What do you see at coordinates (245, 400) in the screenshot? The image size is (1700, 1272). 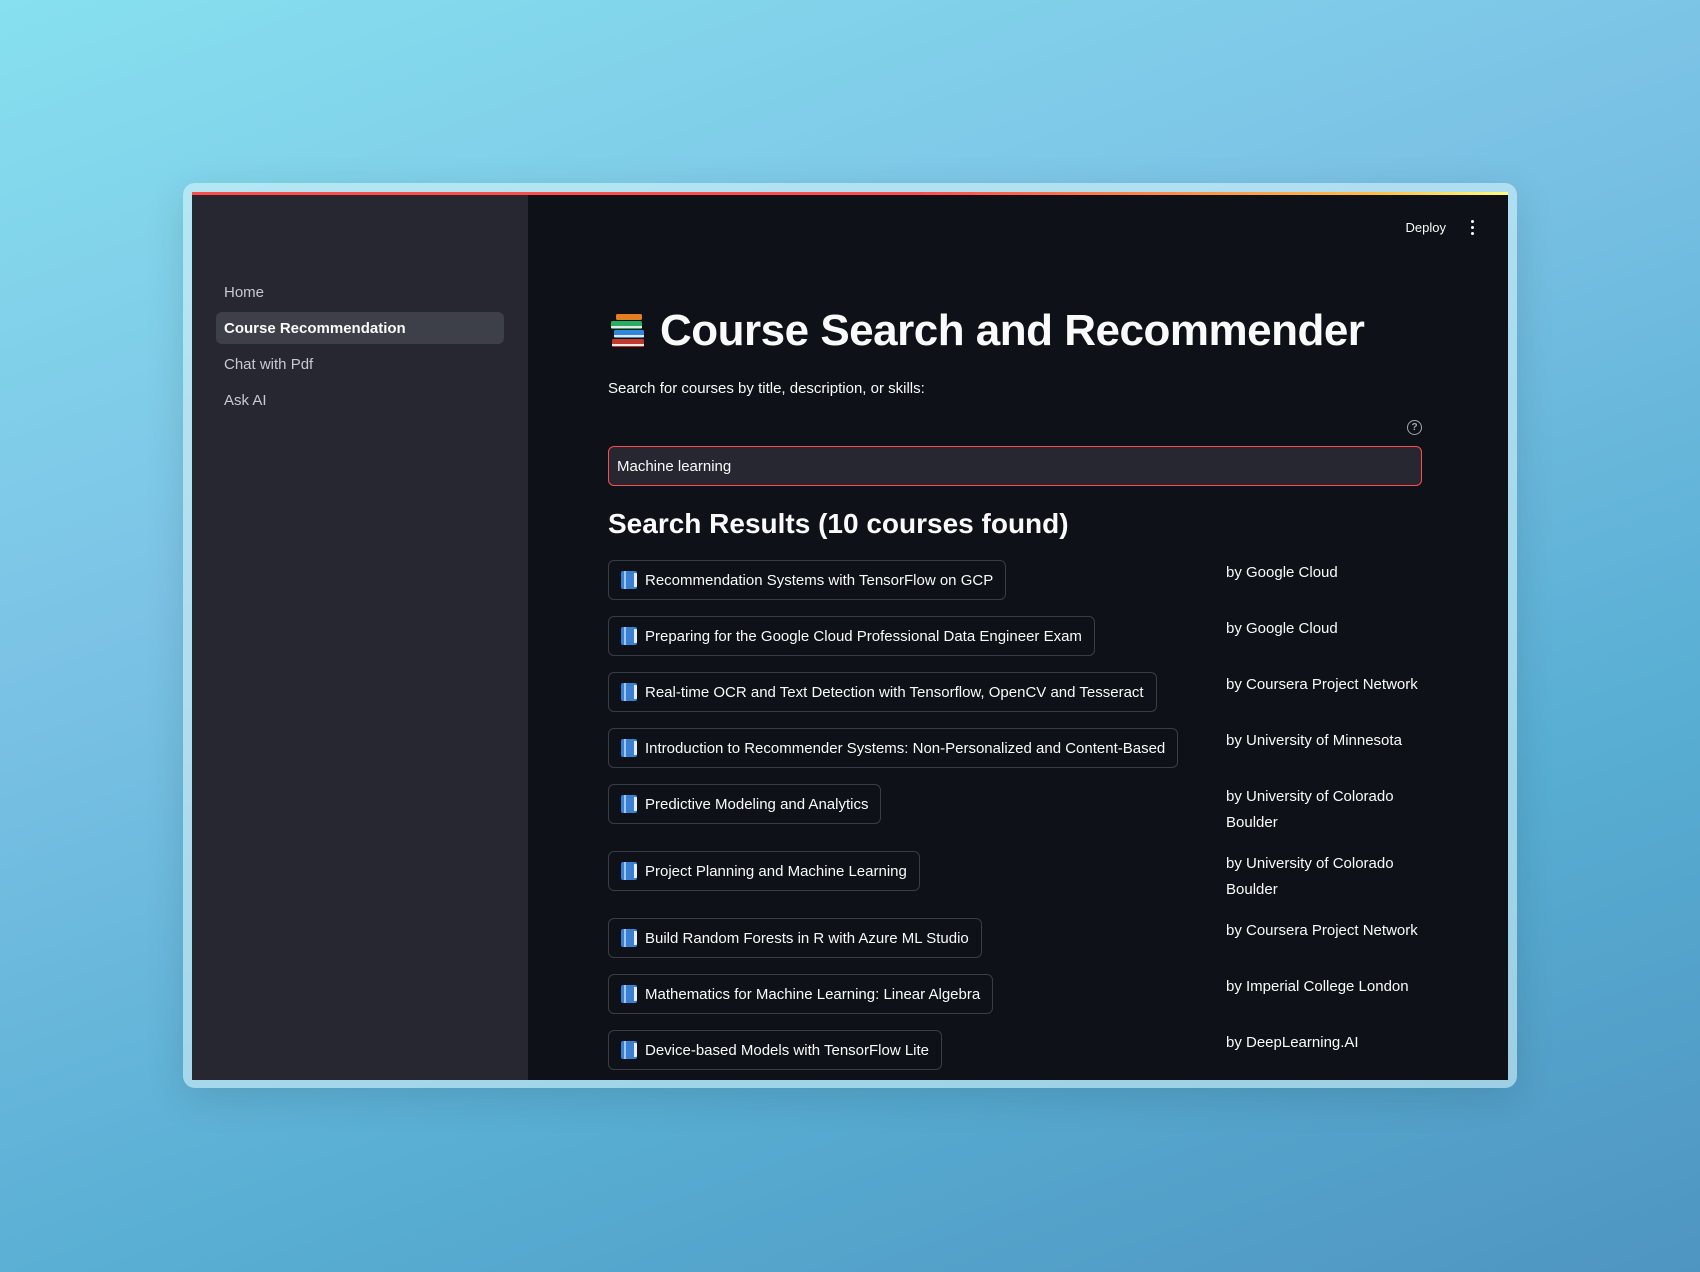 I see `sidebar-item-label: Ask AI` at bounding box center [245, 400].